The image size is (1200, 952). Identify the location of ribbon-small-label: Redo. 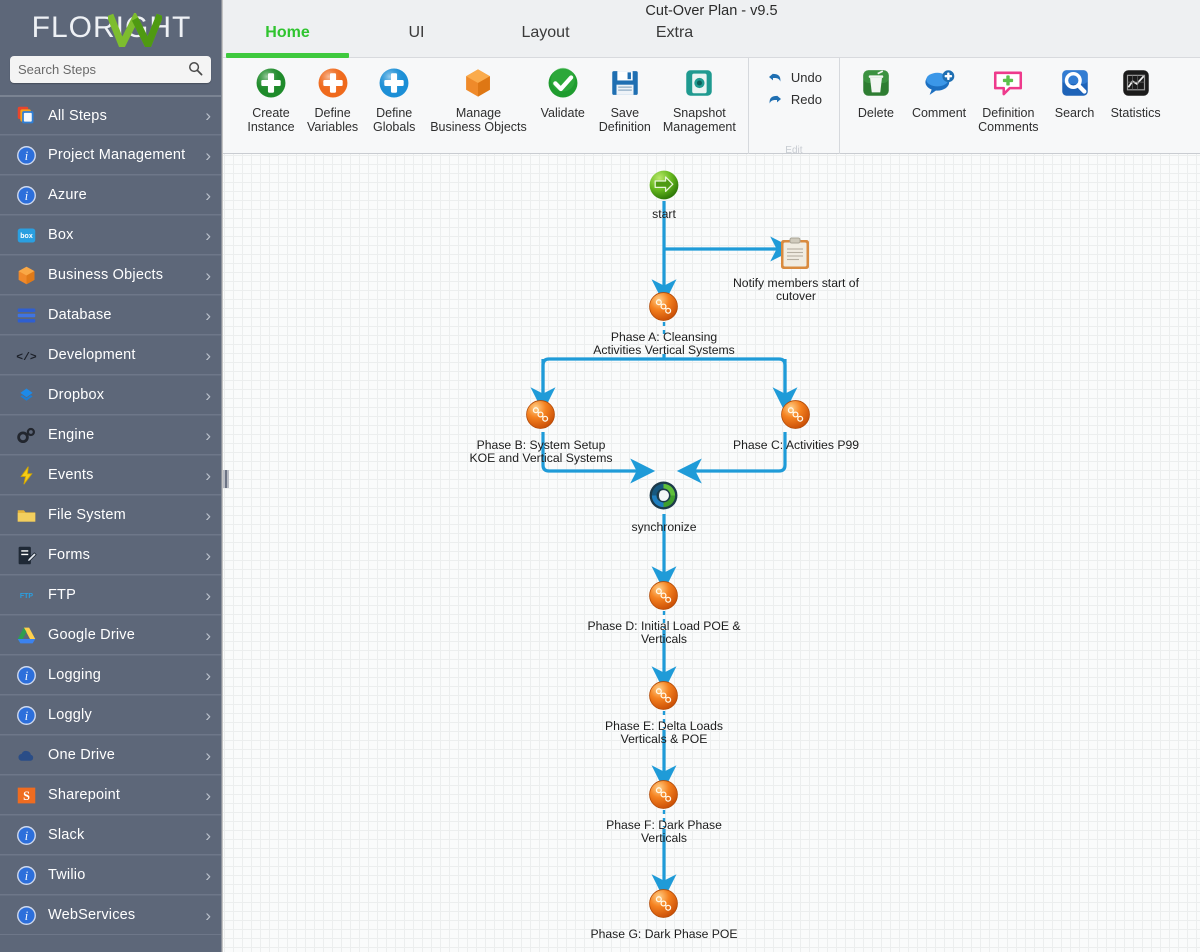
(806, 99).